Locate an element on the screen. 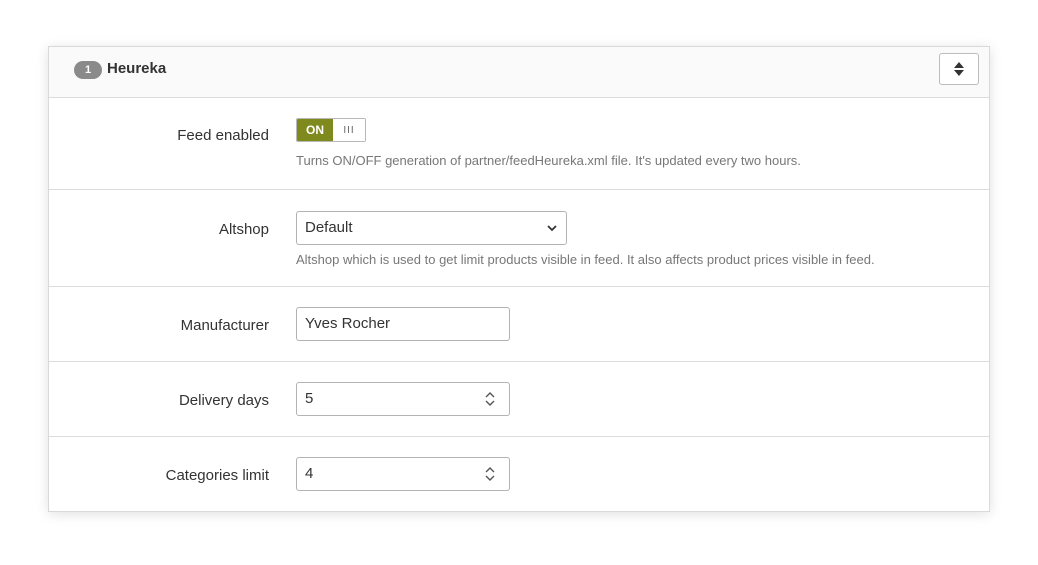 This screenshot has width=1038, height=565. row-delivery-days: Delivery days 5 is located at coordinates (519, 399).